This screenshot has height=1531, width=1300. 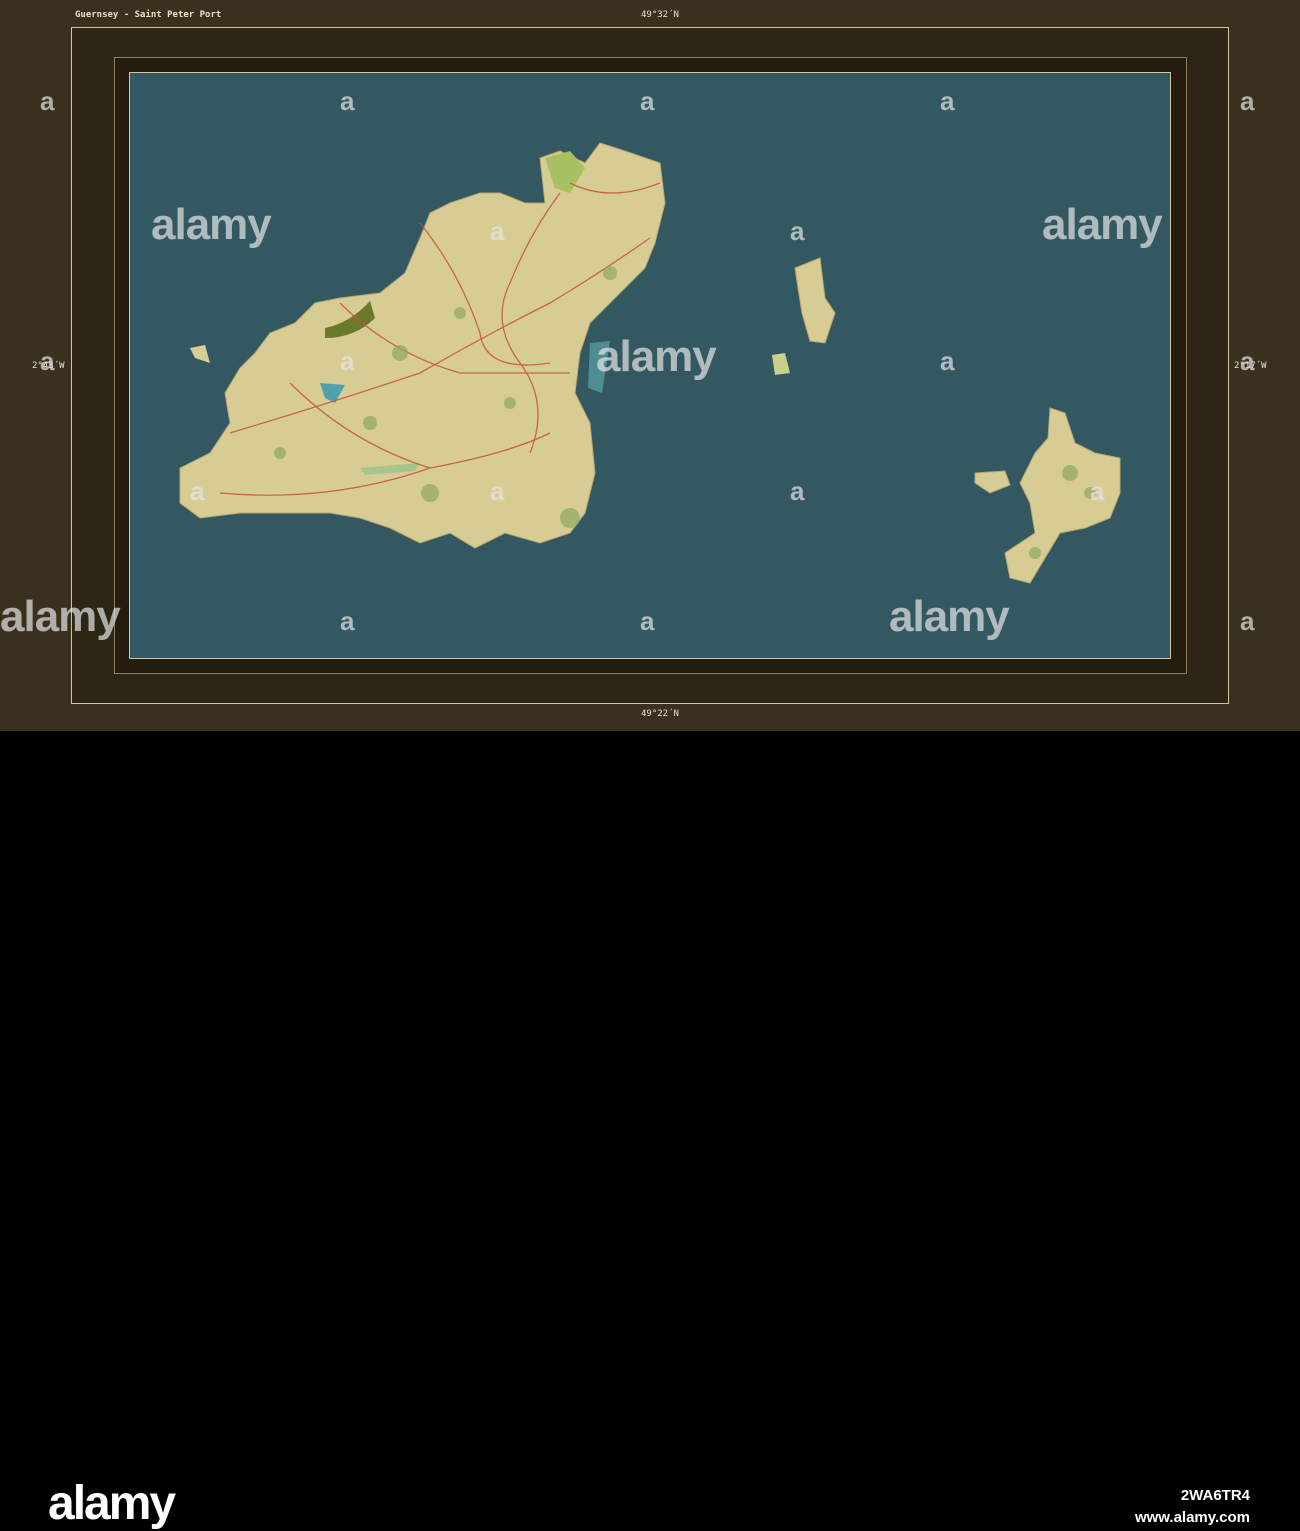 I want to click on alamy-logo: alamy, so click(x=112, y=1503).